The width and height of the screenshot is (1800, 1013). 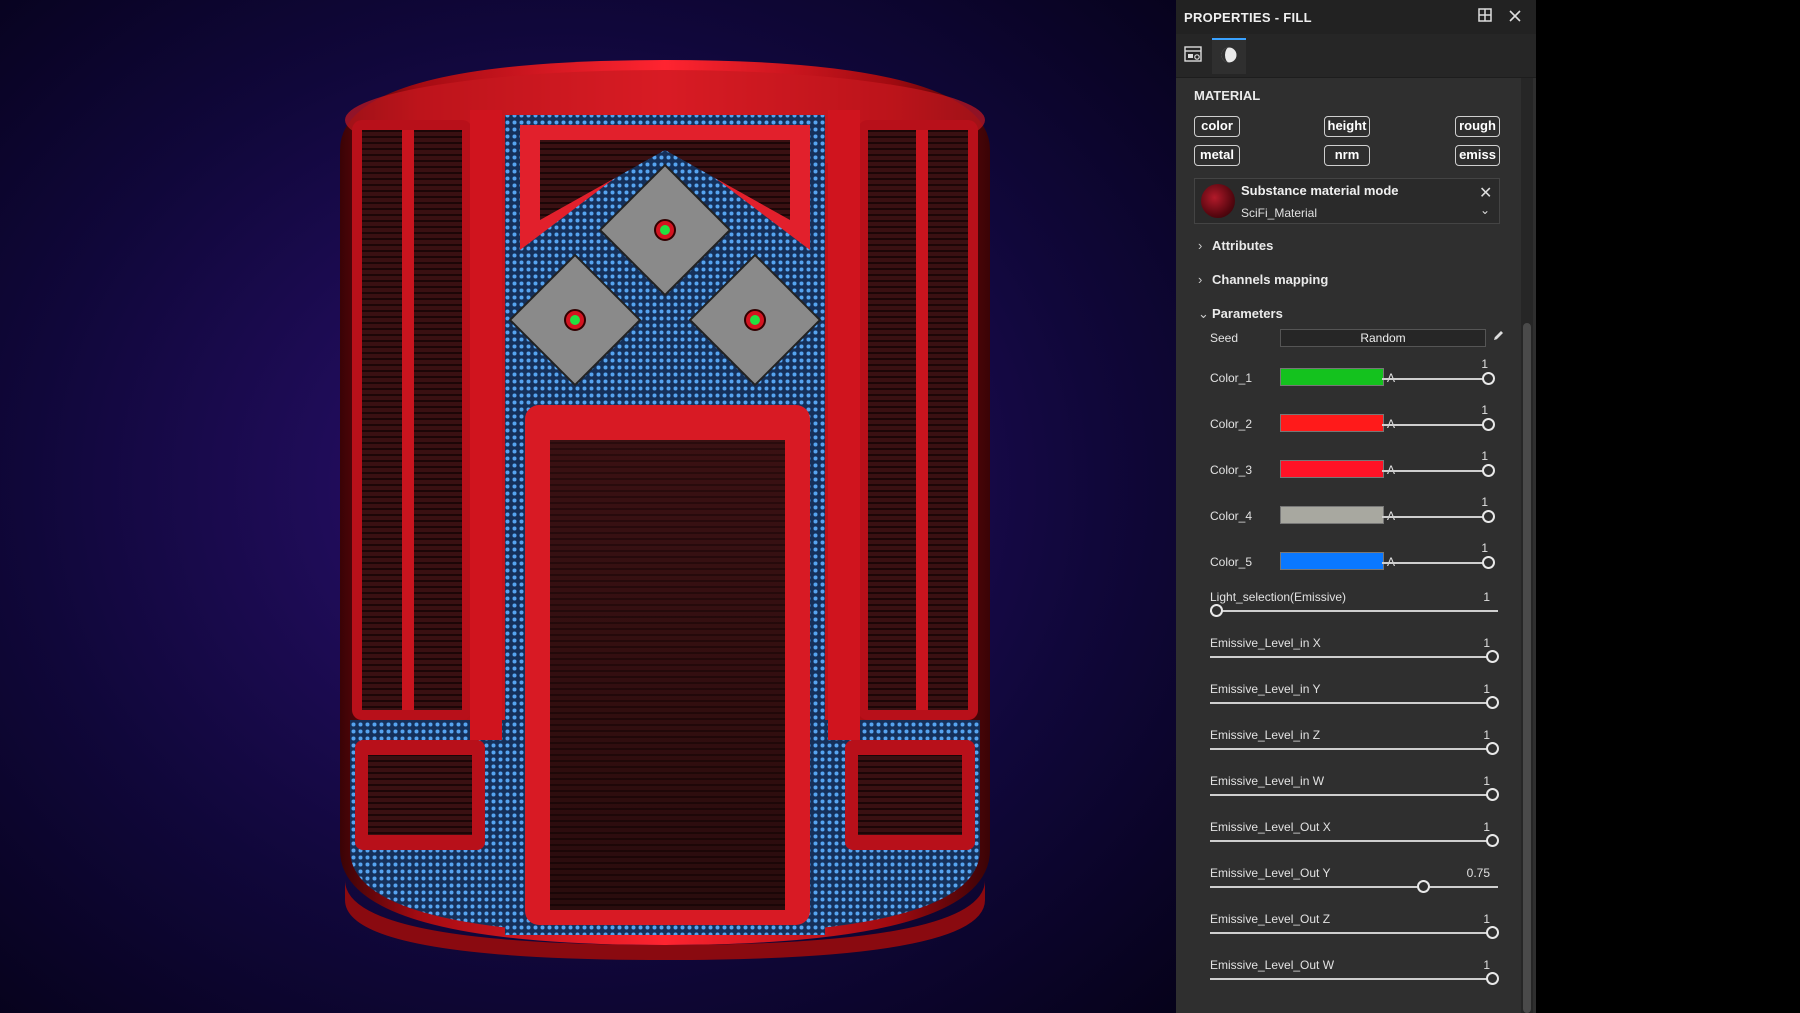 What do you see at coordinates (1272, 965) in the screenshot?
I see `slider-param-label: Emissive_Level_Out W` at bounding box center [1272, 965].